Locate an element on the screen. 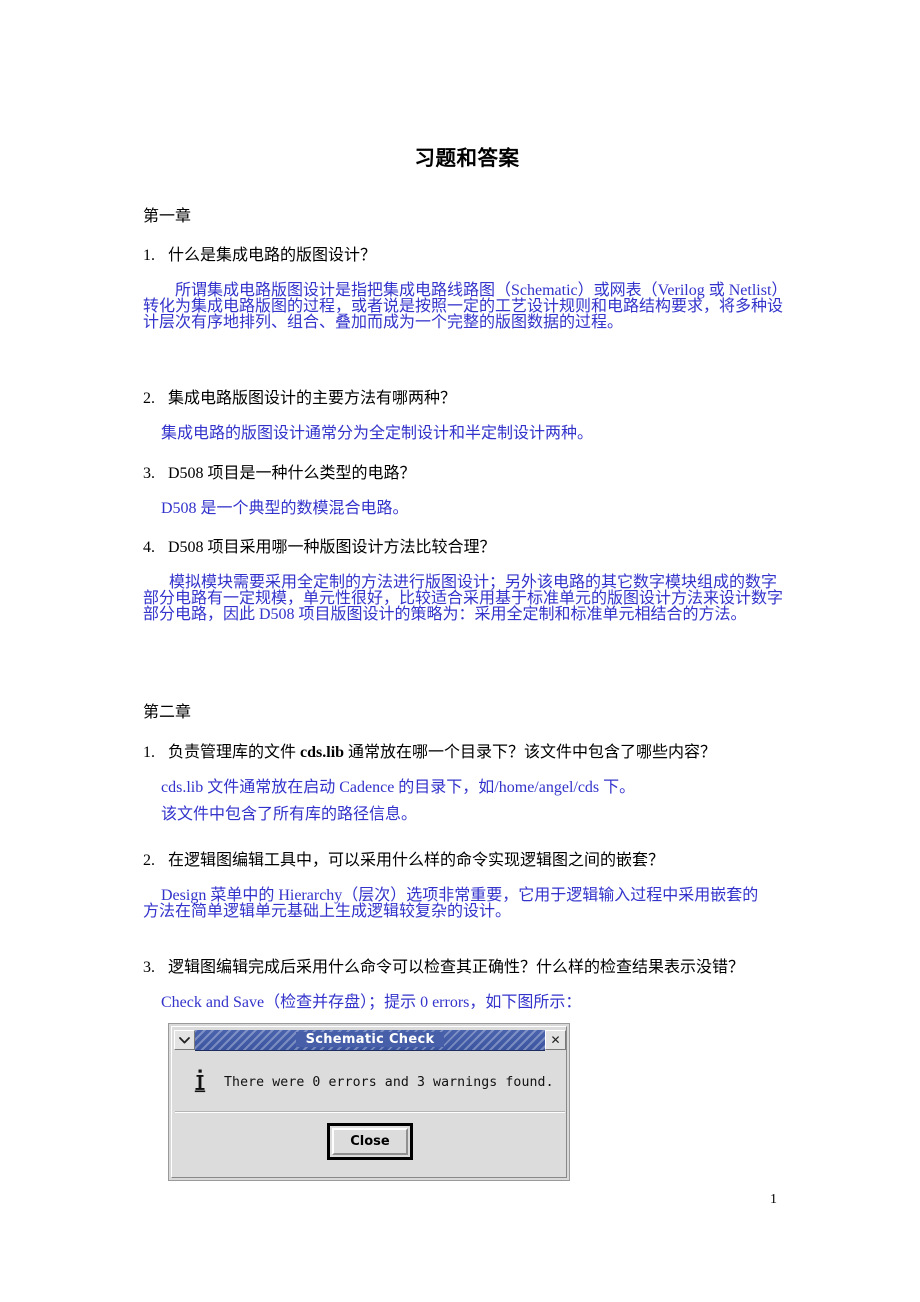  default-button-frame: Close is located at coordinates (370, 1141).